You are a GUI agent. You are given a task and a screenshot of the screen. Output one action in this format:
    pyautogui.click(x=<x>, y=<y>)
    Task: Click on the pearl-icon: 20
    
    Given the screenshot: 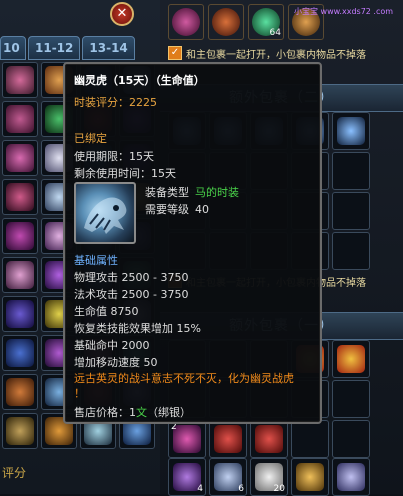 What is the action you would take?
    pyautogui.click(x=269, y=477)
    